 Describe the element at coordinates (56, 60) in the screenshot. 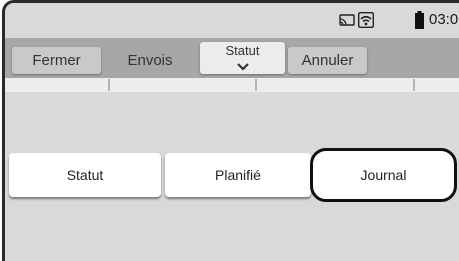

I see `close-button: Fermer` at that location.